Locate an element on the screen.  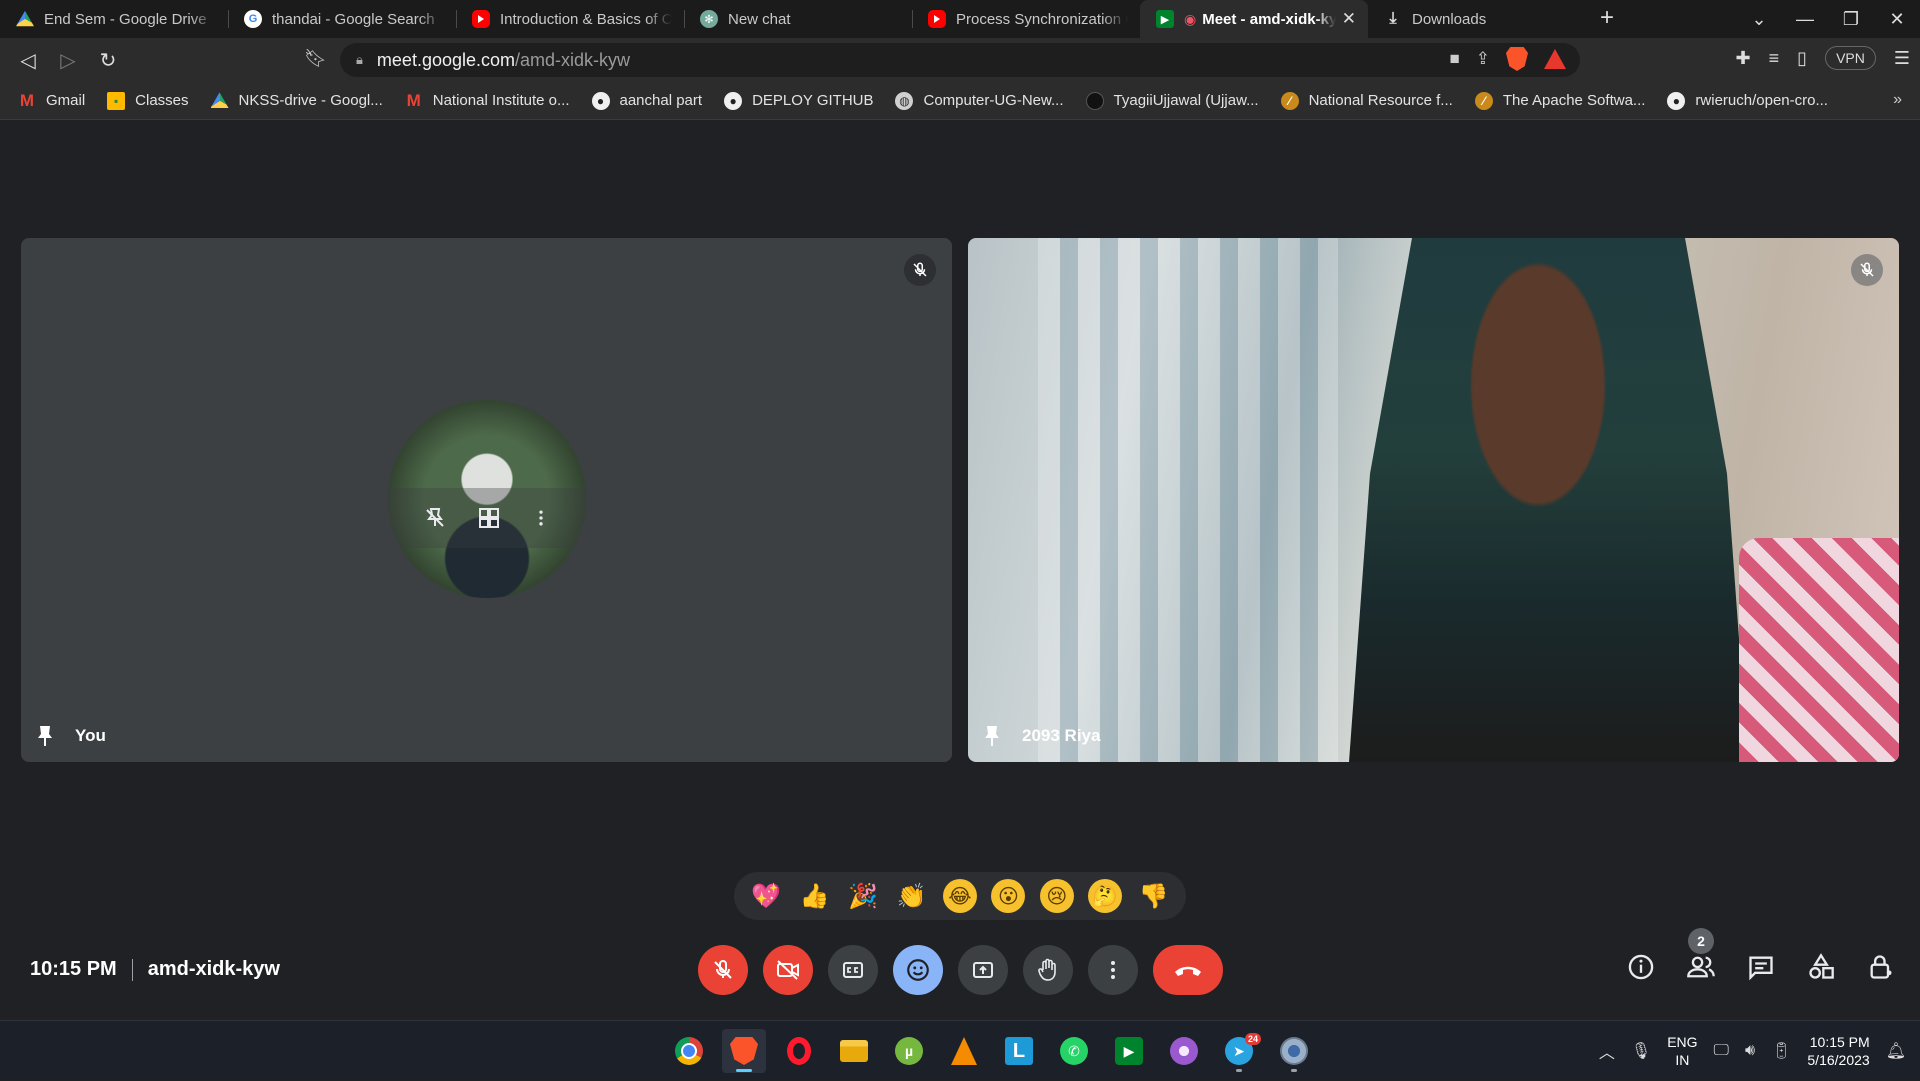
taskbar-vlc is located at coordinates (964, 1051).